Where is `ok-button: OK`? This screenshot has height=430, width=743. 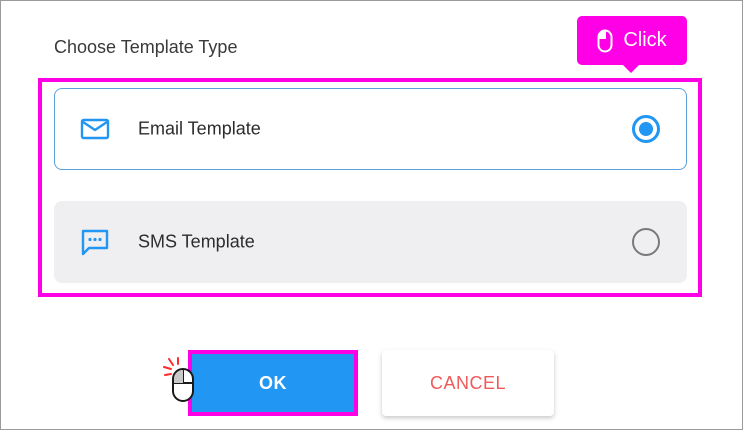
ok-button: OK is located at coordinates (273, 383).